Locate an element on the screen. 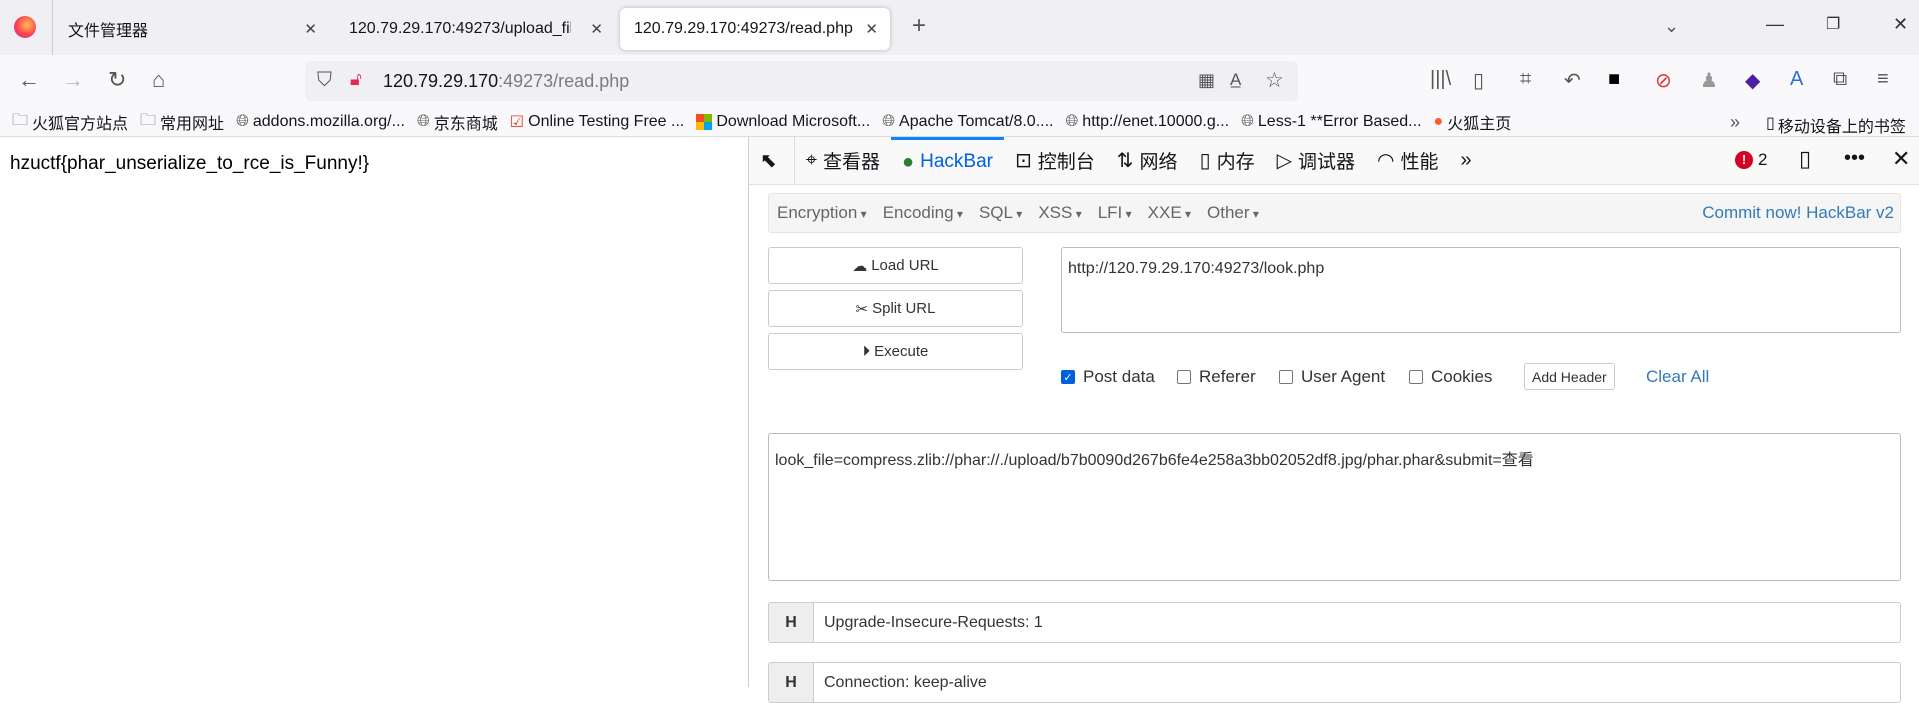  user-agent-checkbox: User Agent is located at coordinates (1332, 377).